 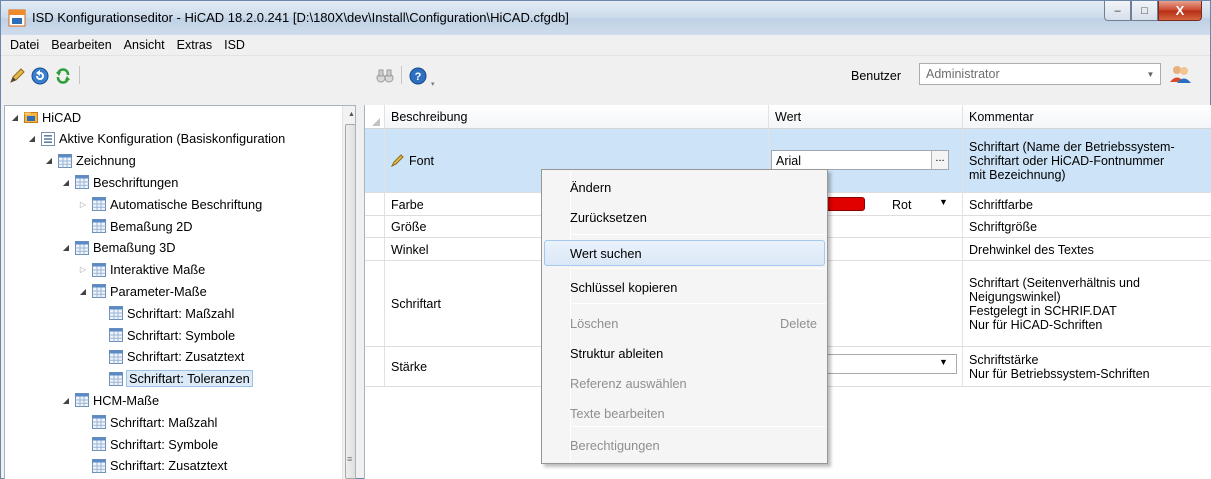 I want to click on tree-item: ◢ Beschriftungen, so click(x=119, y=182).